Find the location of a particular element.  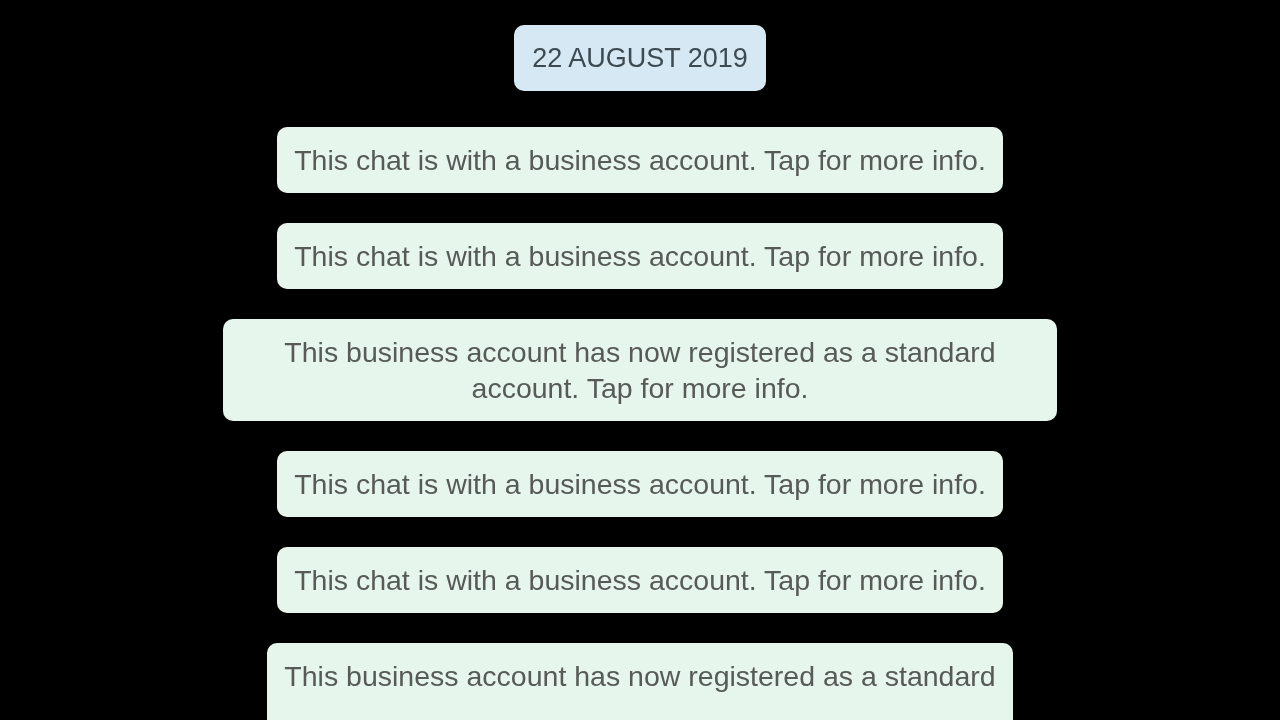

system-message: This business account has now registered as a standard account. Tap for more info. is located at coordinates (640, 370).